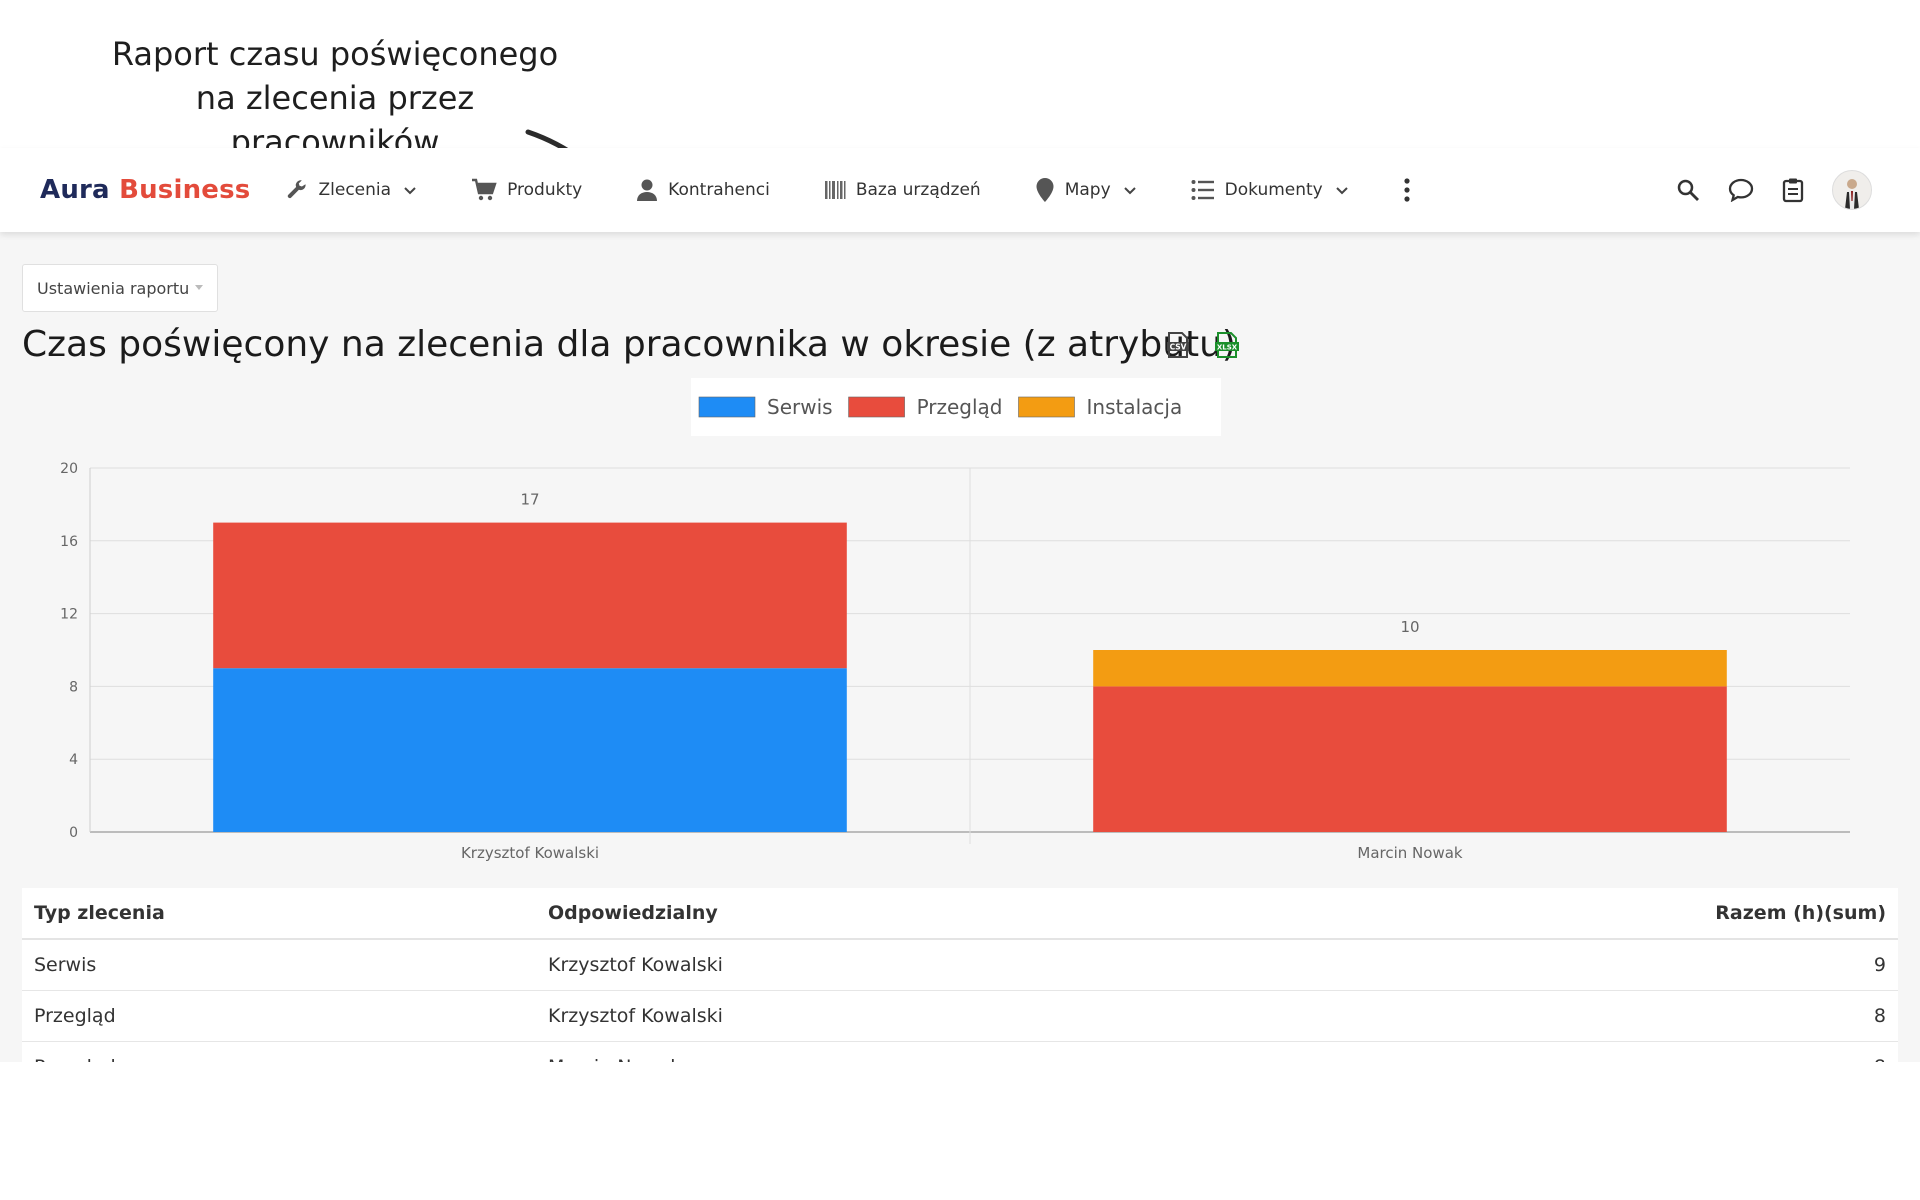  What do you see at coordinates (960, 407) in the screenshot?
I see `legend-label-1: Przegląd` at bounding box center [960, 407].